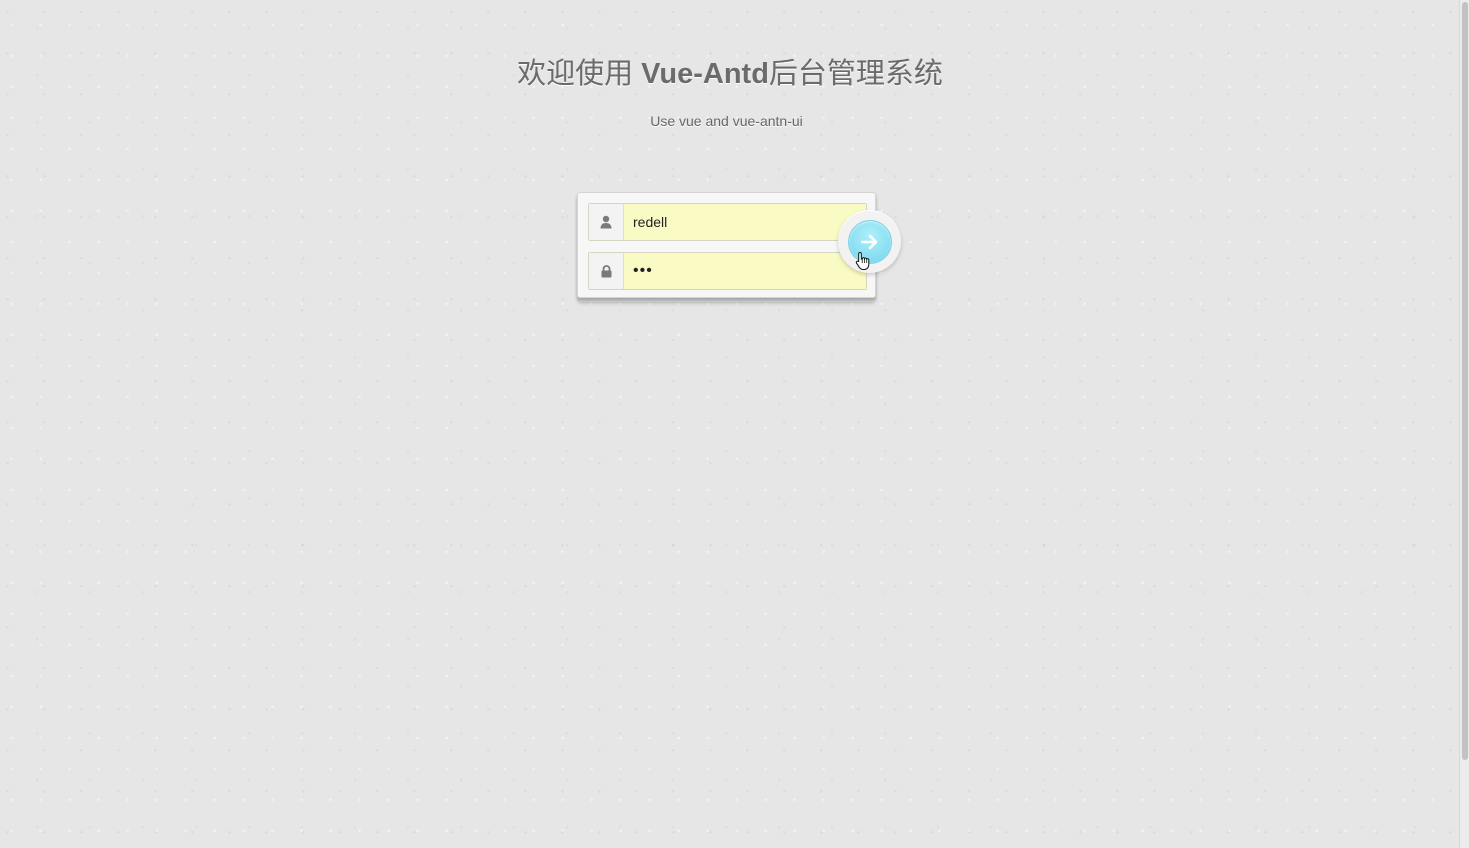  I want to click on page-subtitle: Use vue and vue-antn-ui, so click(726, 121).